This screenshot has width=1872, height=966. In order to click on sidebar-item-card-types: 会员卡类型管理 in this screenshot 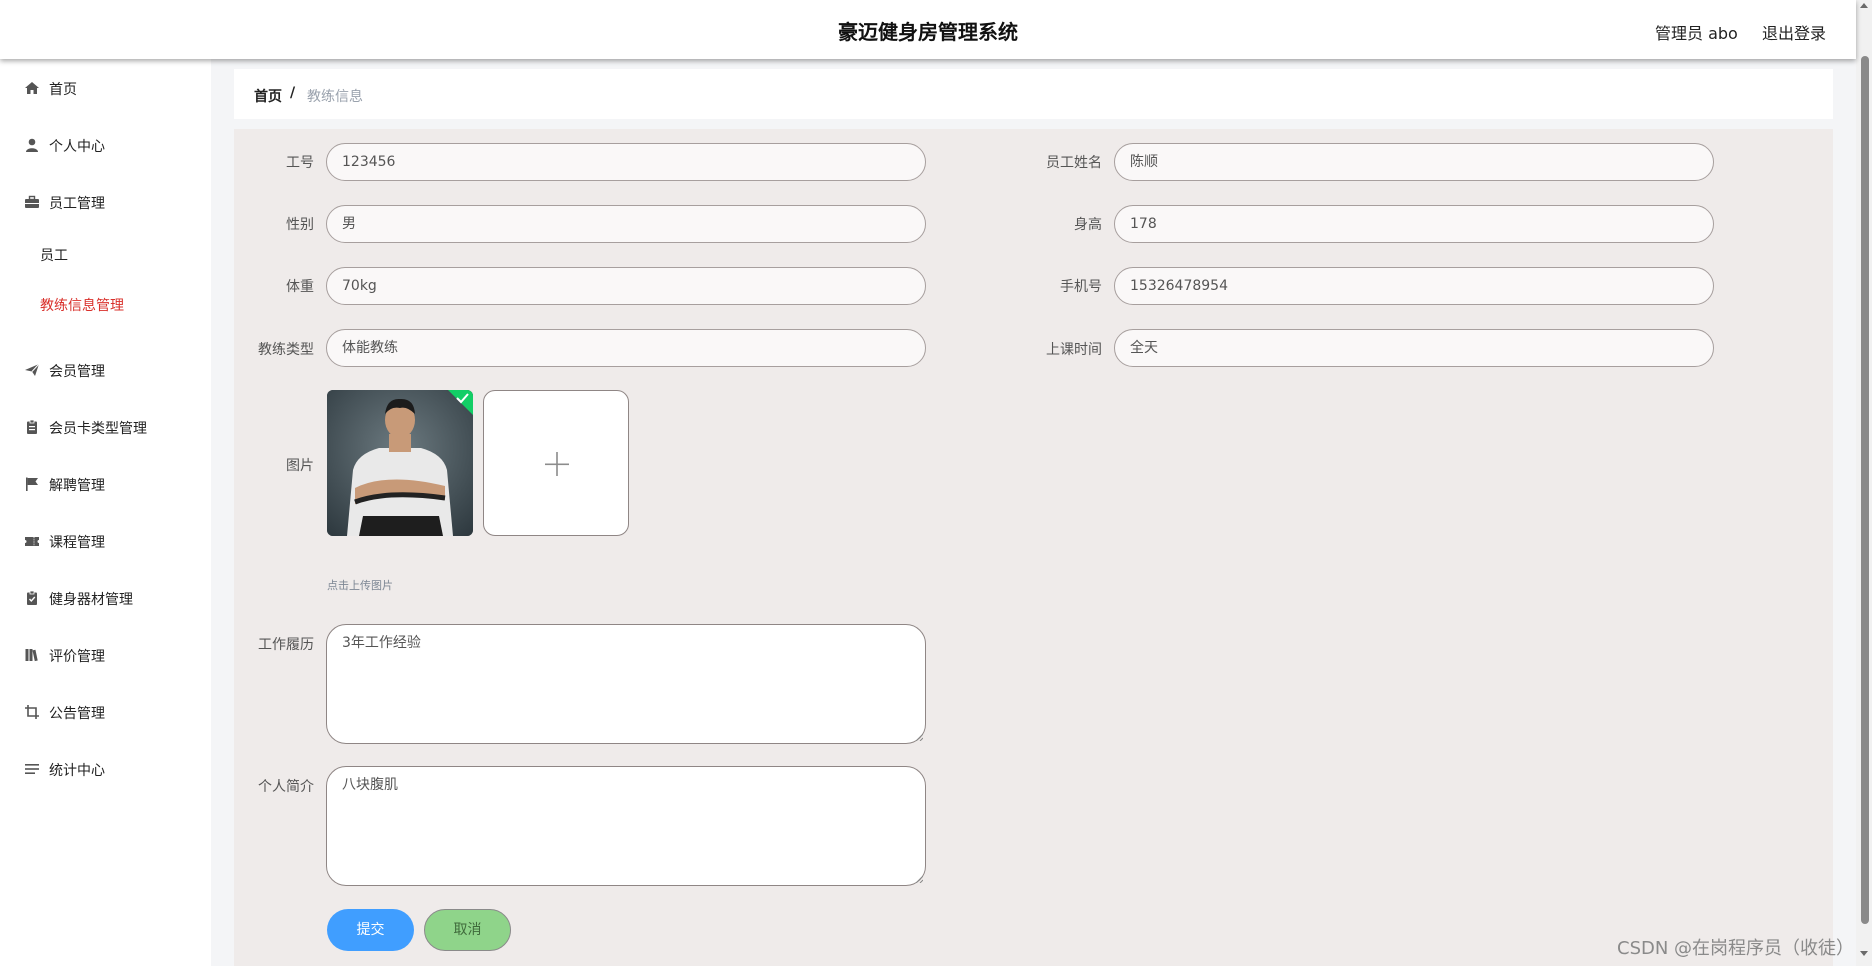, I will do `click(105, 427)`.